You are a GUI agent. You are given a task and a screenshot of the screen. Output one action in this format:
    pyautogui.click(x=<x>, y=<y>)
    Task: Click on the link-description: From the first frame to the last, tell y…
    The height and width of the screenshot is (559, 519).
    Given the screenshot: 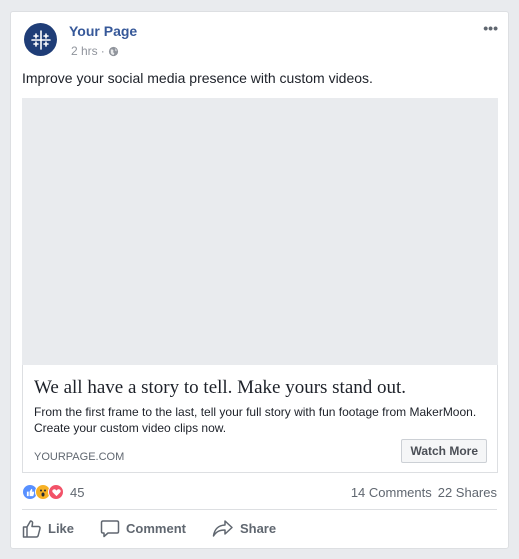 What is the action you would take?
    pyautogui.click(x=255, y=420)
    